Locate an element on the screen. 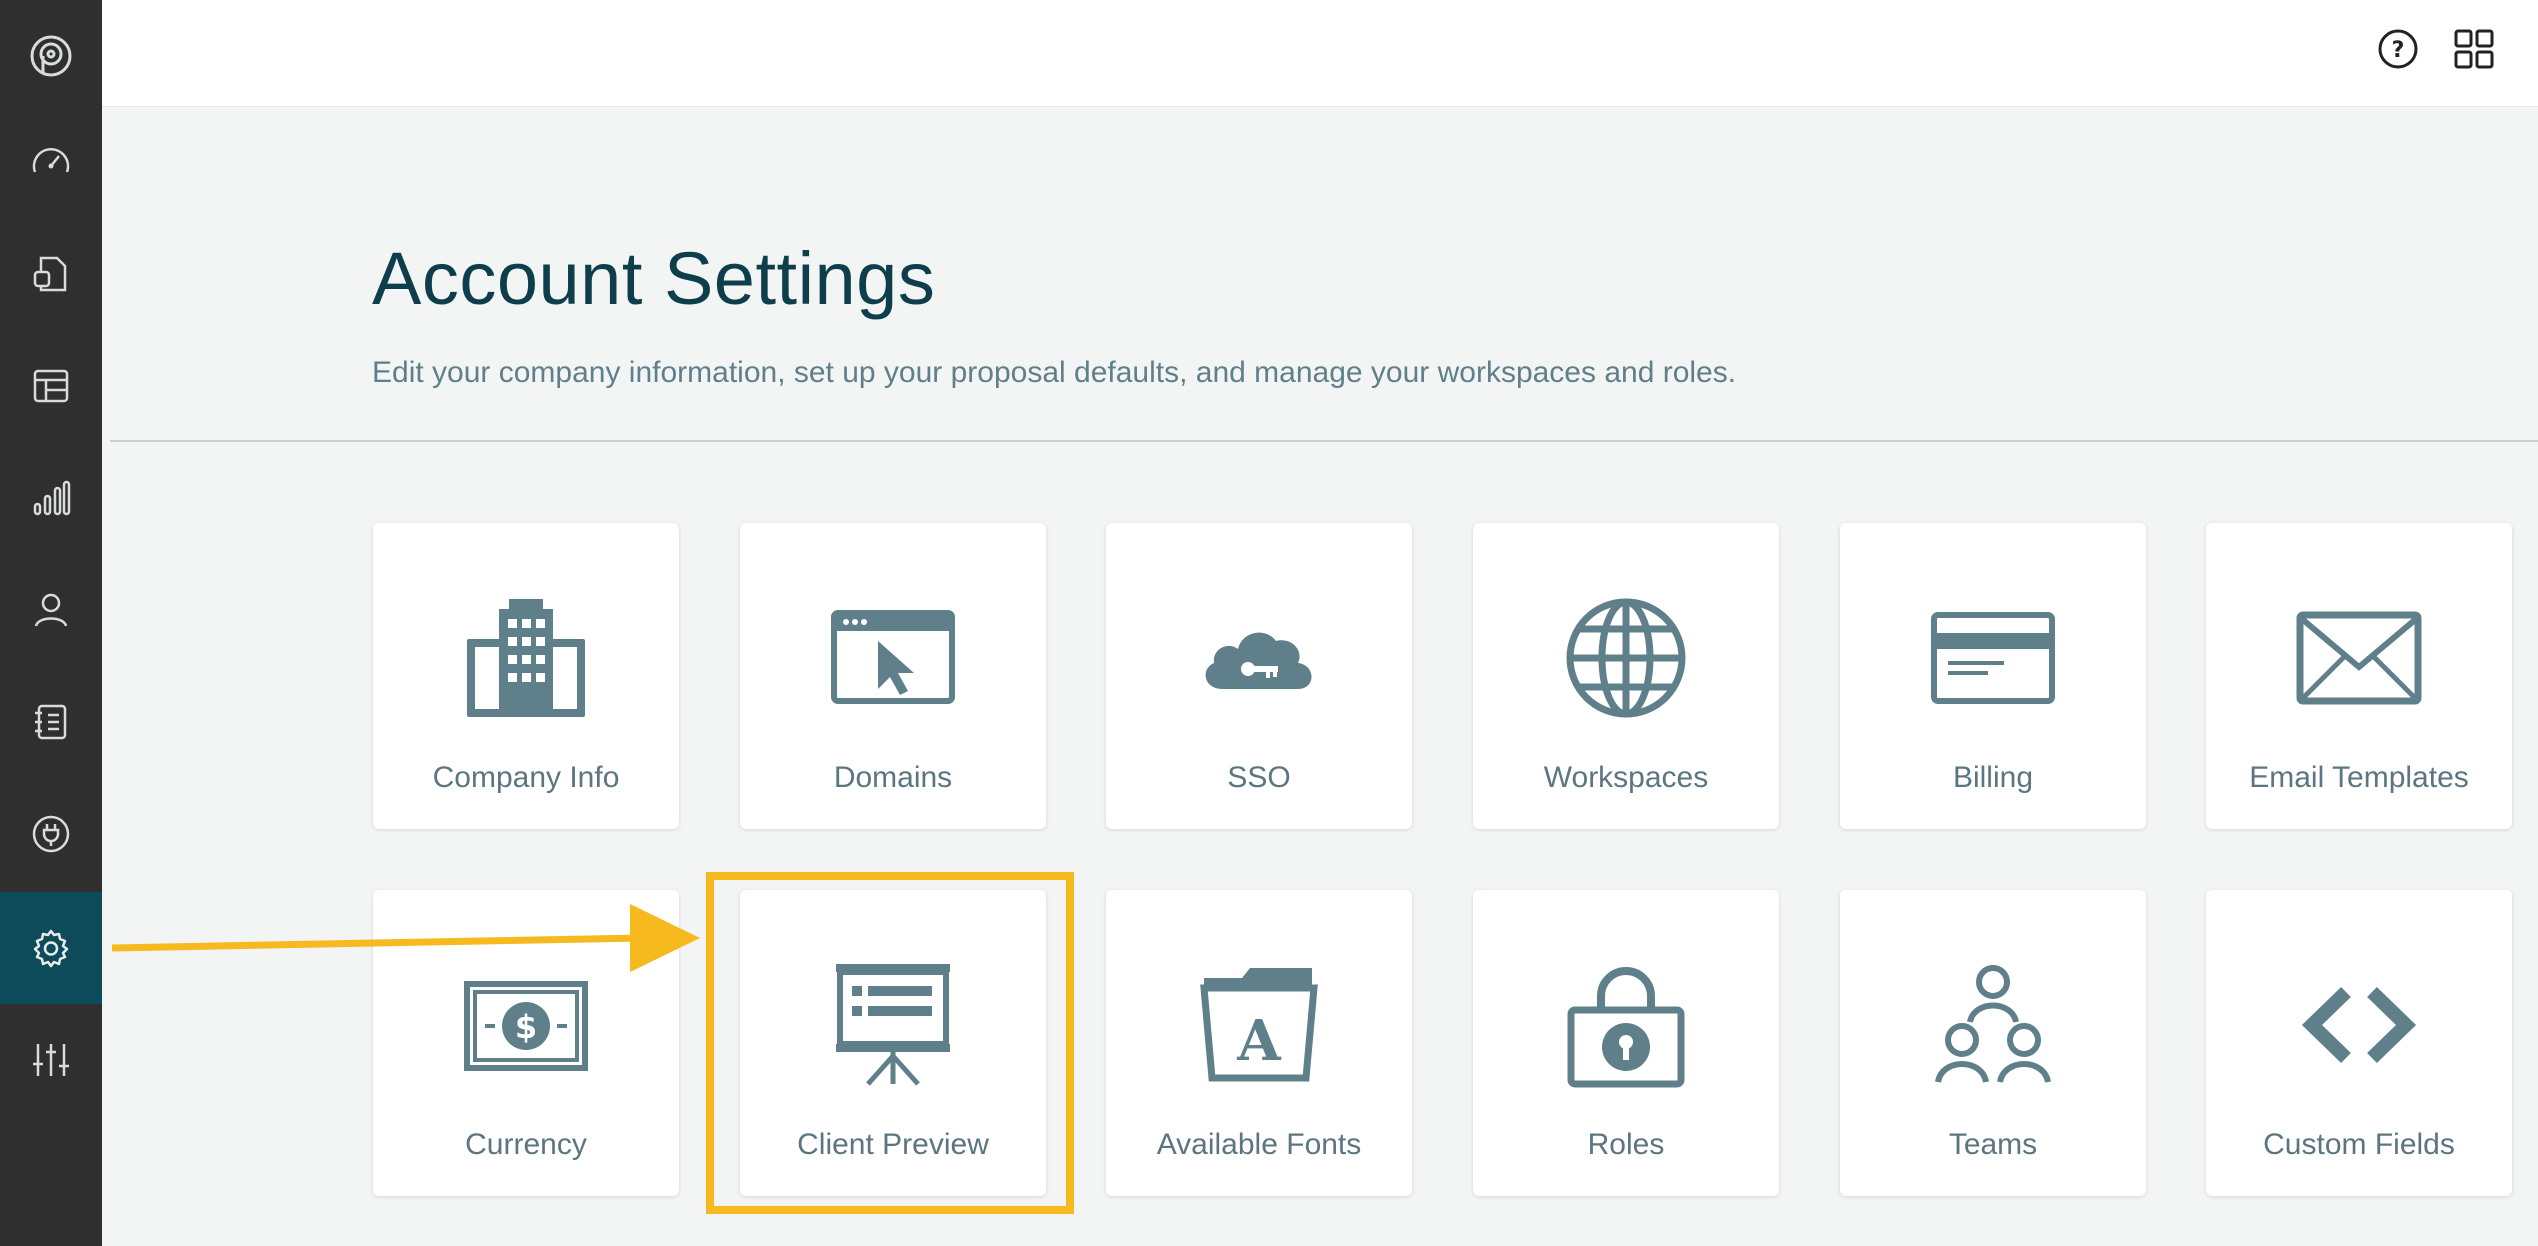 The height and width of the screenshot is (1246, 2538). tile-teams: Teams is located at coordinates (1993, 1043).